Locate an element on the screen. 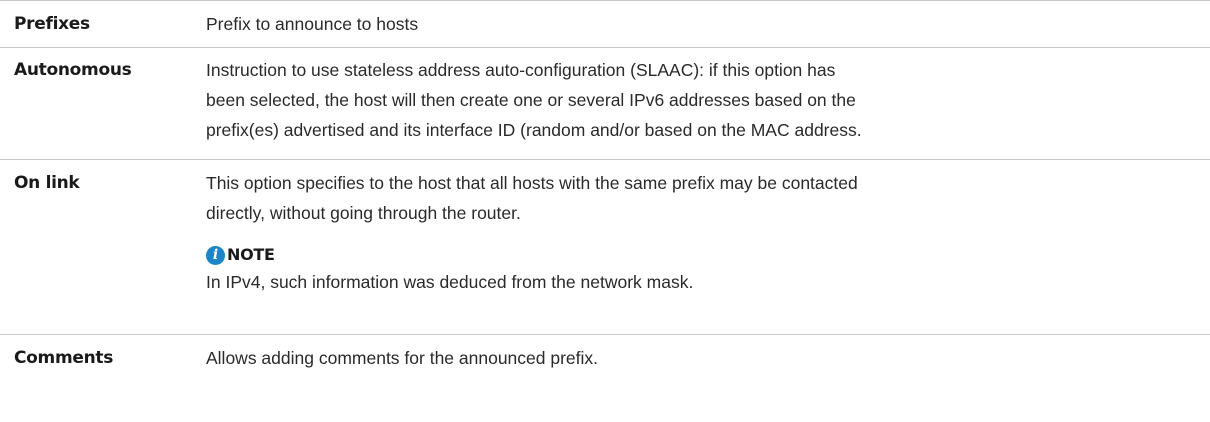 The width and height of the screenshot is (1210, 422). note-title: NOTE is located at coordinates (251, 254).